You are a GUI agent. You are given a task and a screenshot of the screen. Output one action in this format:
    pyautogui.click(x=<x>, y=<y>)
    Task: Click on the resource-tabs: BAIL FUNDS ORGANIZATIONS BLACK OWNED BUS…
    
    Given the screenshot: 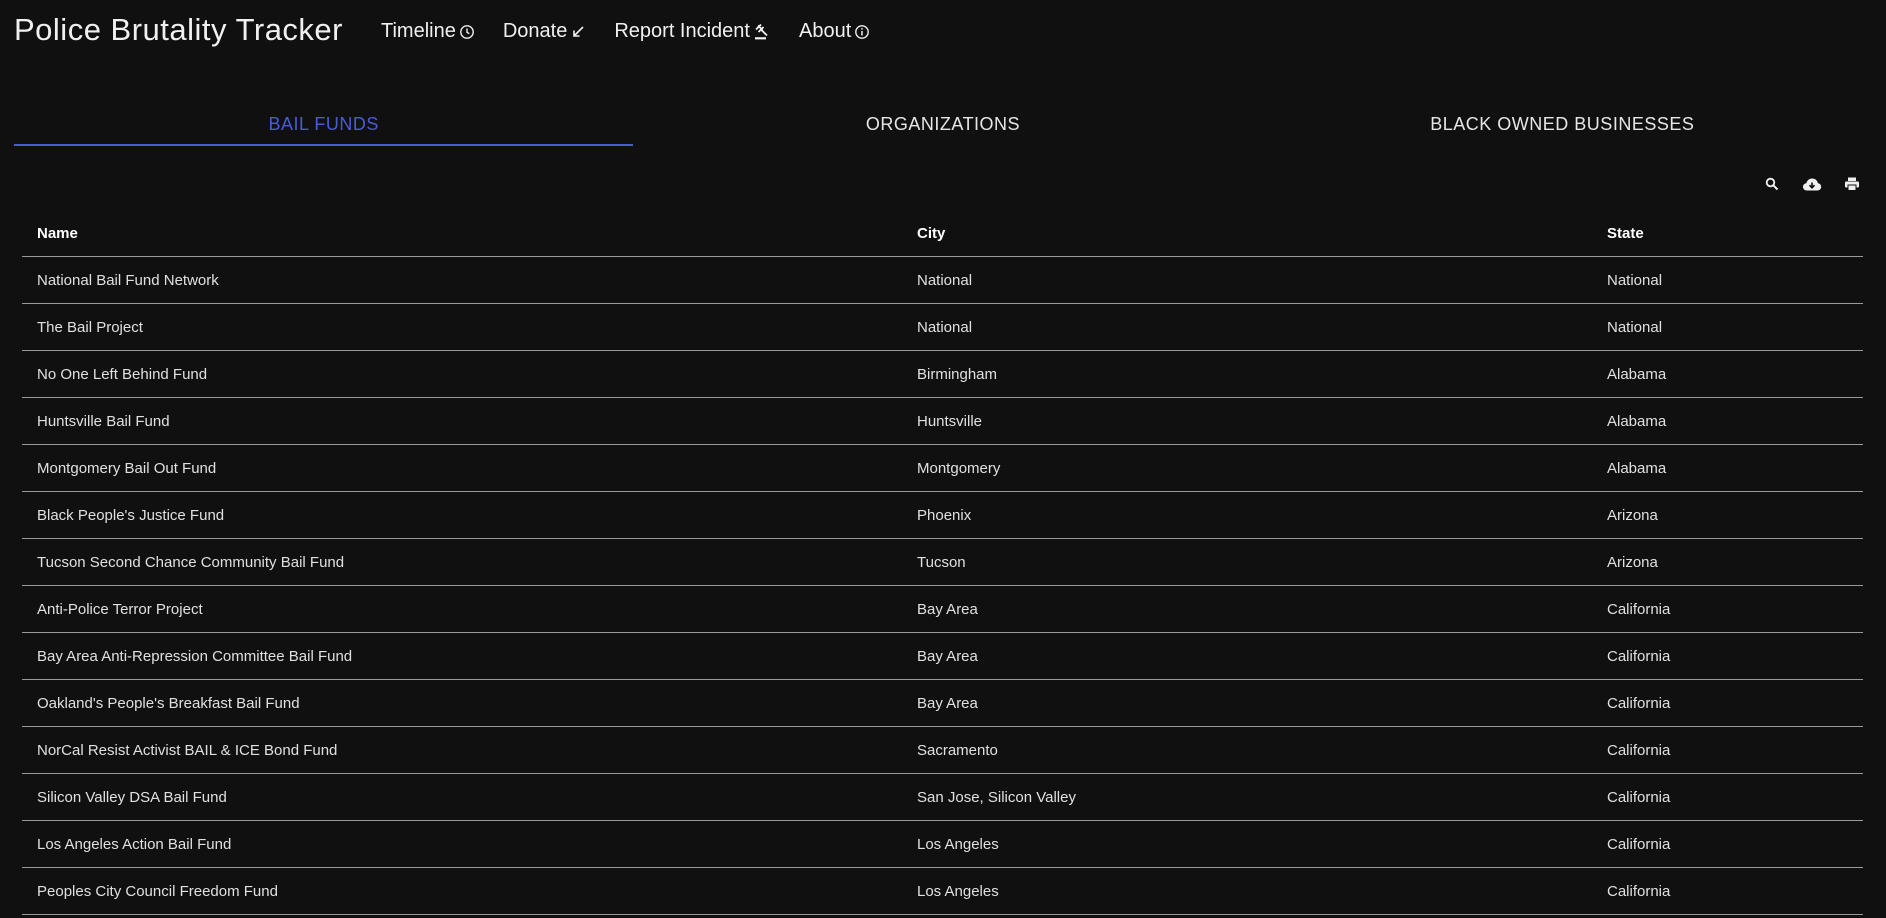 What is the action you would take?
    pyautogui.click(x=943, y=123)
    